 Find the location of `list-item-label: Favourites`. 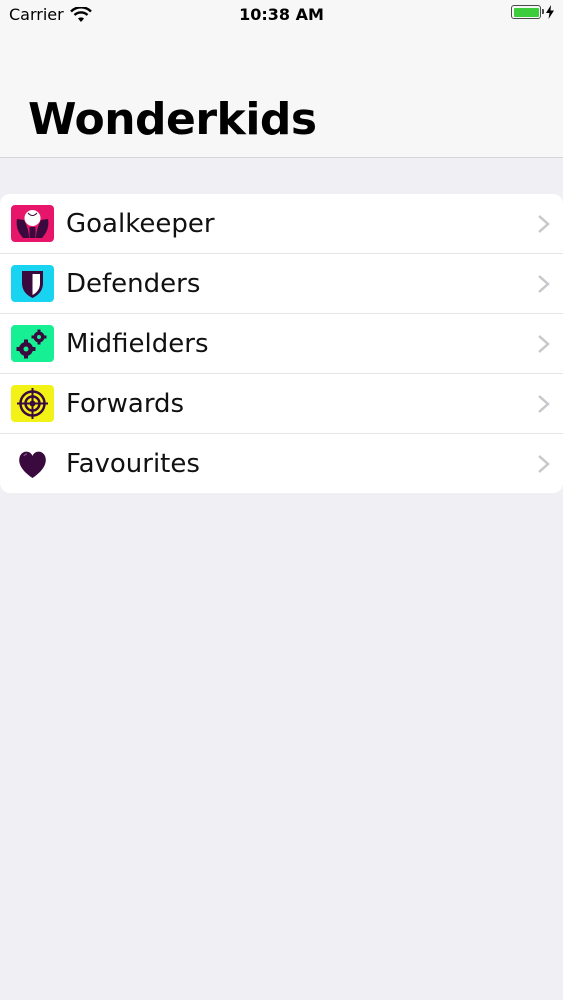

list-item-label: Favourites is located at coordinates (133, 464).